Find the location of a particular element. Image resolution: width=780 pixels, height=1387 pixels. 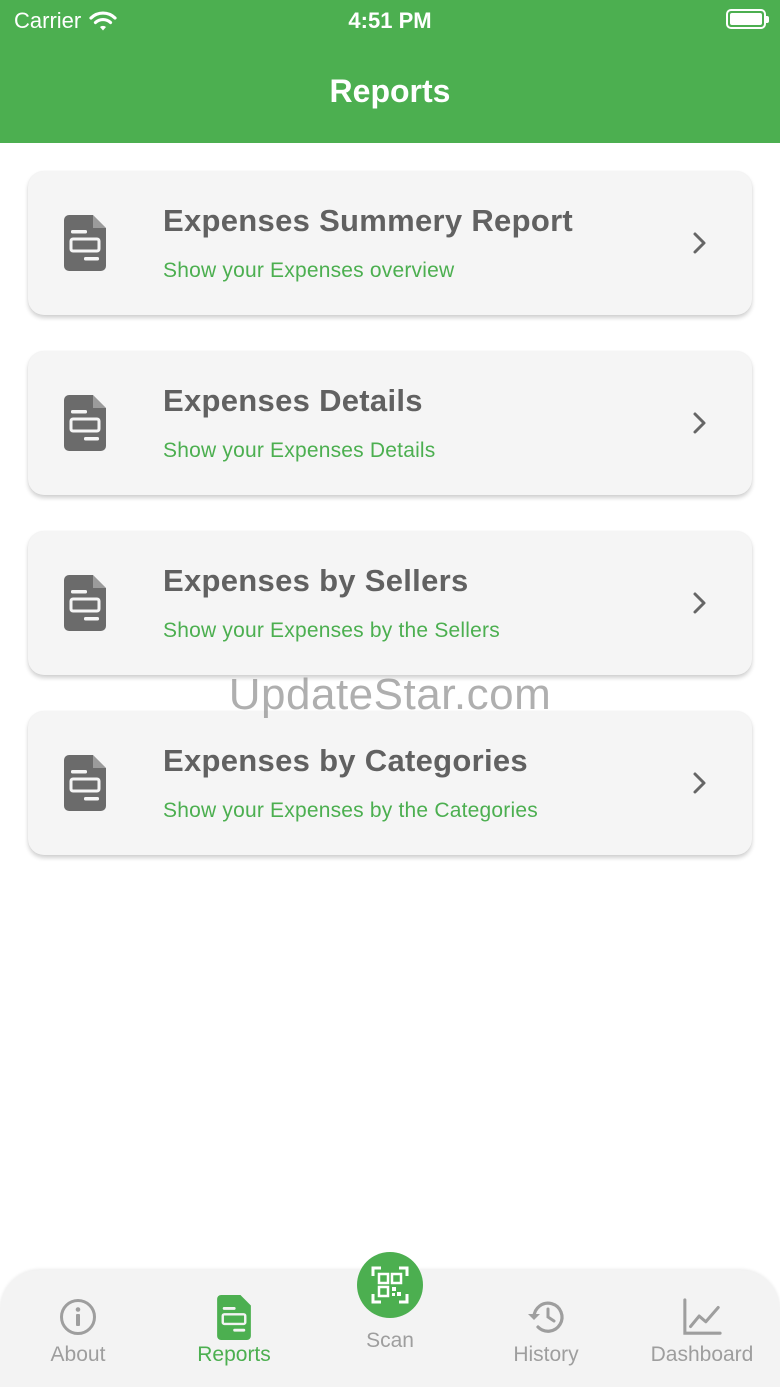

bottom-nav: About Reports Scan History Dashboard is located at coordinates (390, 1319).